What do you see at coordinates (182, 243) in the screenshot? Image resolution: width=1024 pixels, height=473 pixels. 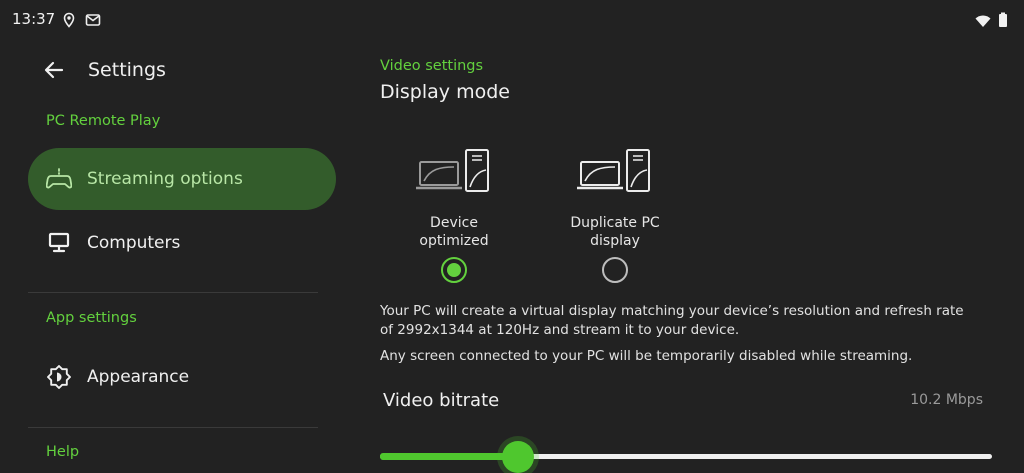 I see `nav-item-computers: Computers` at bounding box center [182, 243].